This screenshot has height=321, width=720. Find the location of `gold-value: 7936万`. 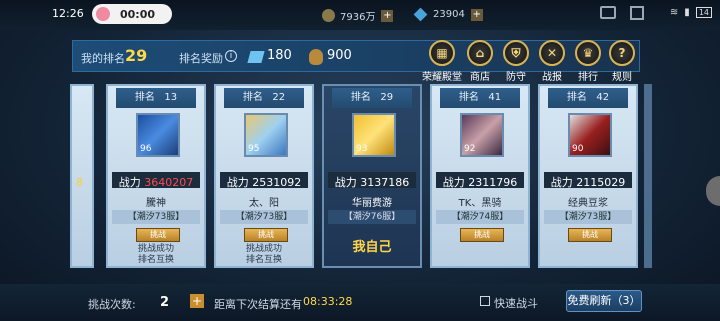

gold-value: 7936万 is located at coordinates (358, 17).